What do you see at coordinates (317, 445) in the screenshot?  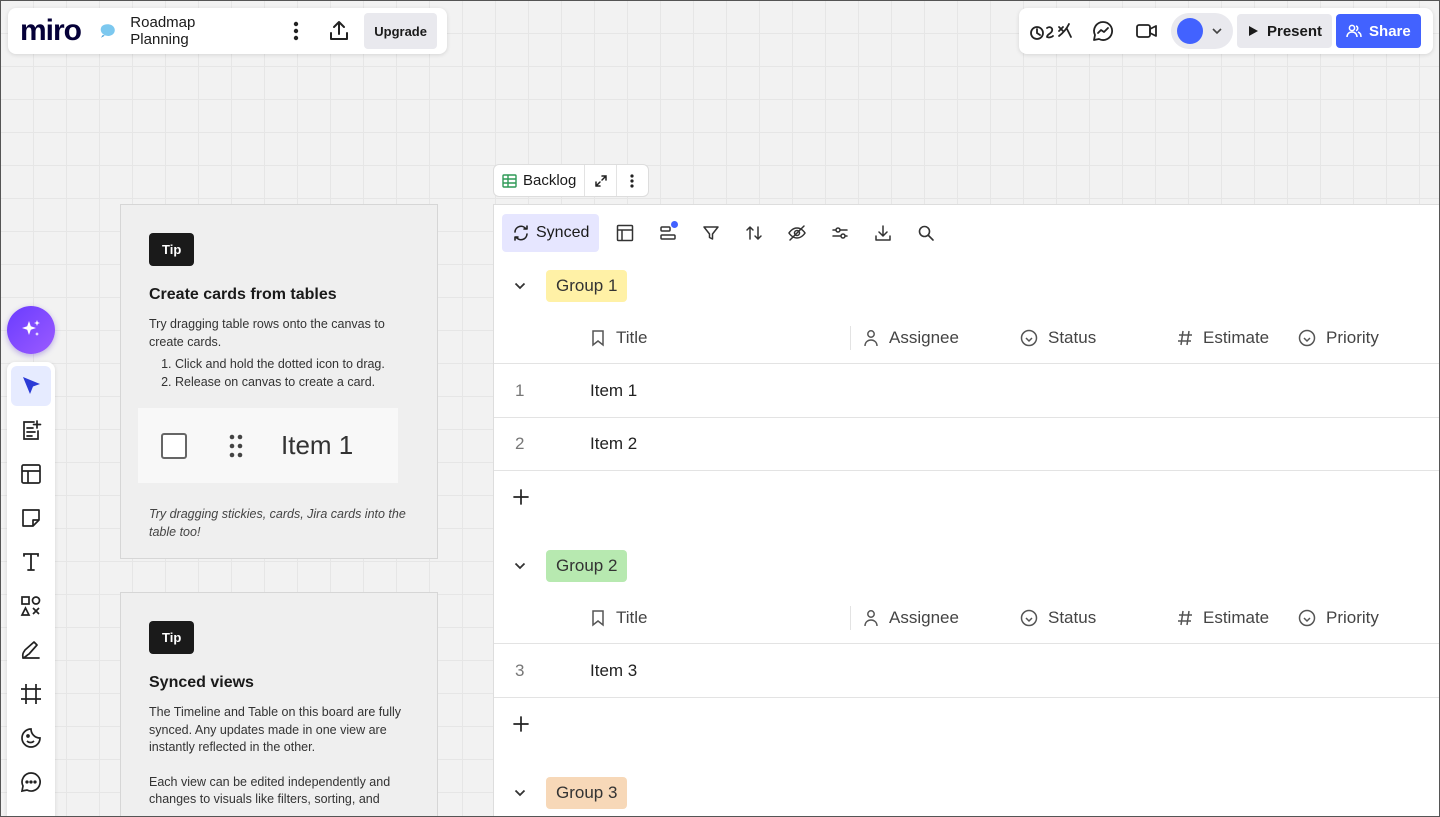 I see `demo-item-text: Item 1` at bounding box center [317, 445].